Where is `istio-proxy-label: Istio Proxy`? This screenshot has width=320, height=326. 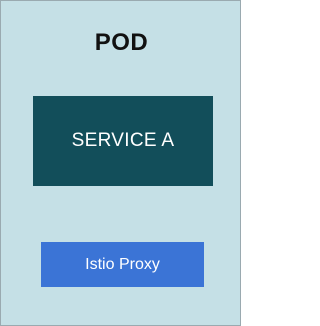
istio-proxy-label: Istio Proxy is located at coordinates (122, 264).